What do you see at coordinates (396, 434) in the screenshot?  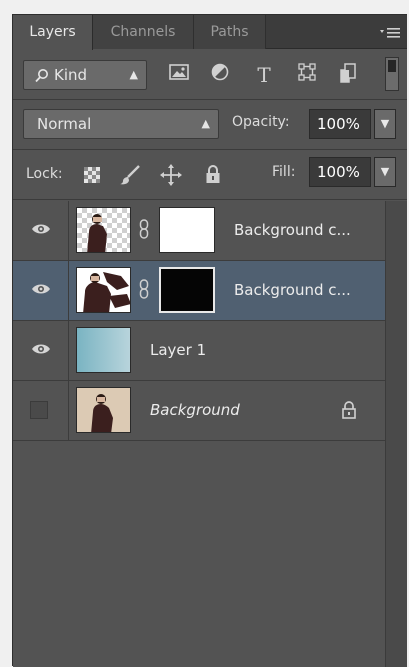 I see `layers-scrollbar` at bounding box center [396, 434].